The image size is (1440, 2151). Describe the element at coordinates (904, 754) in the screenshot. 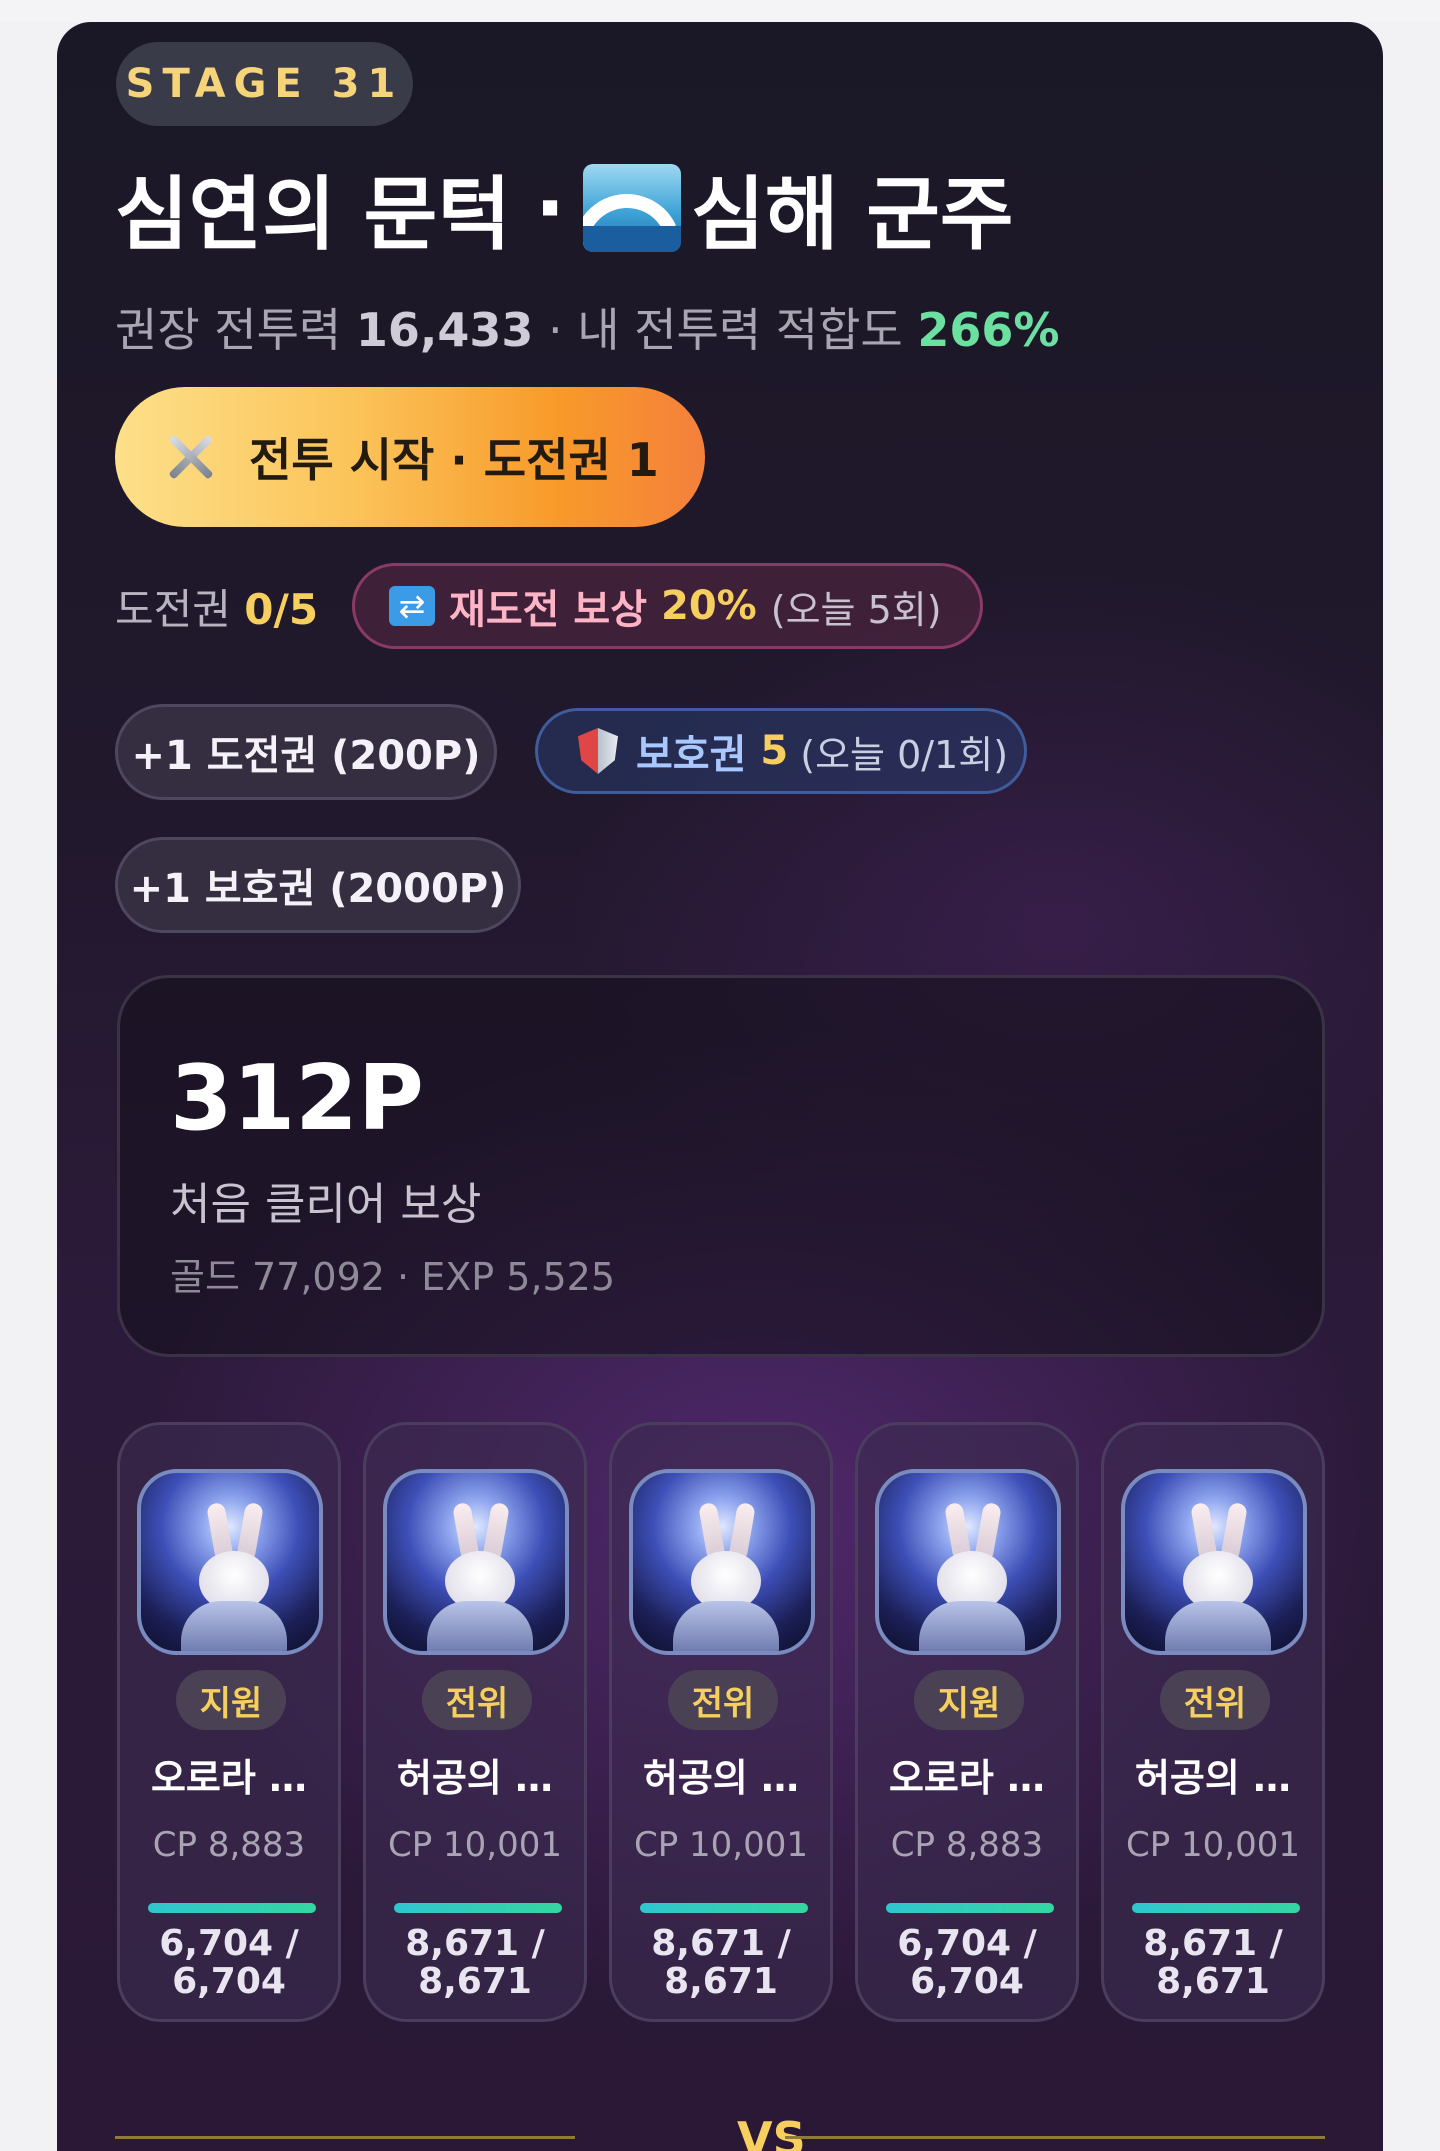

I see `shield-note: (오늘 0/1회)` at that location.